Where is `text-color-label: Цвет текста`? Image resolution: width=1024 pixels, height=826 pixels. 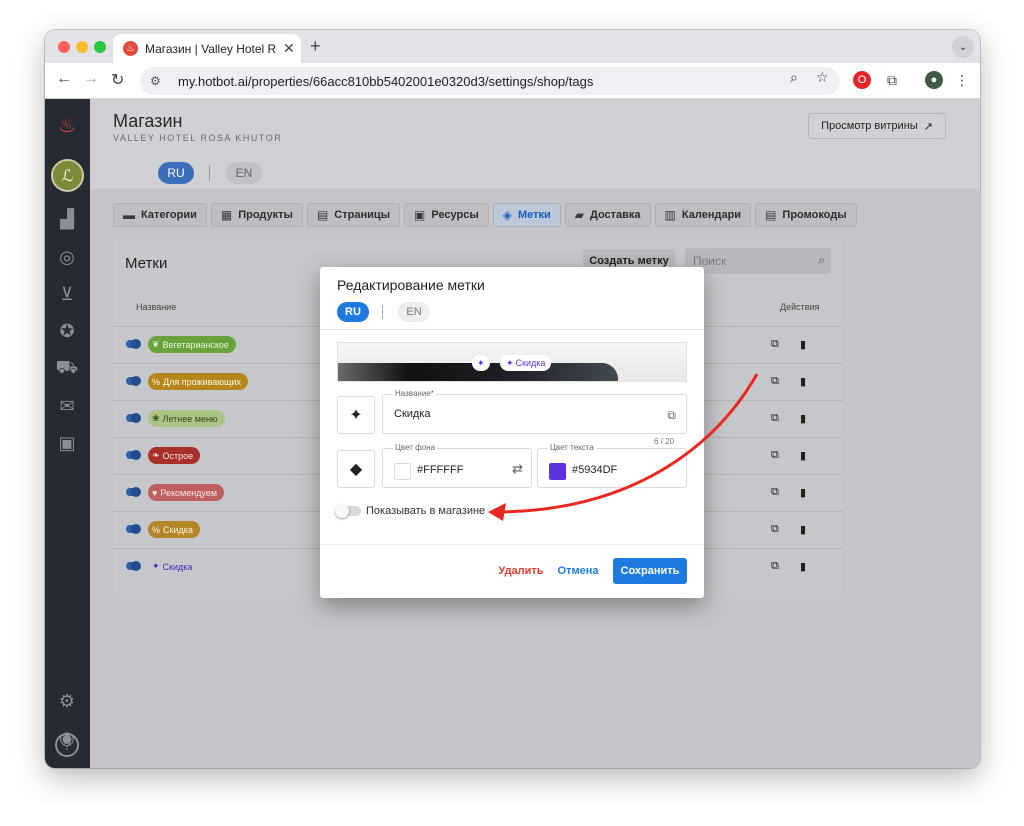
text-color-label: Цвет текста is located at coordinates (572, 447).